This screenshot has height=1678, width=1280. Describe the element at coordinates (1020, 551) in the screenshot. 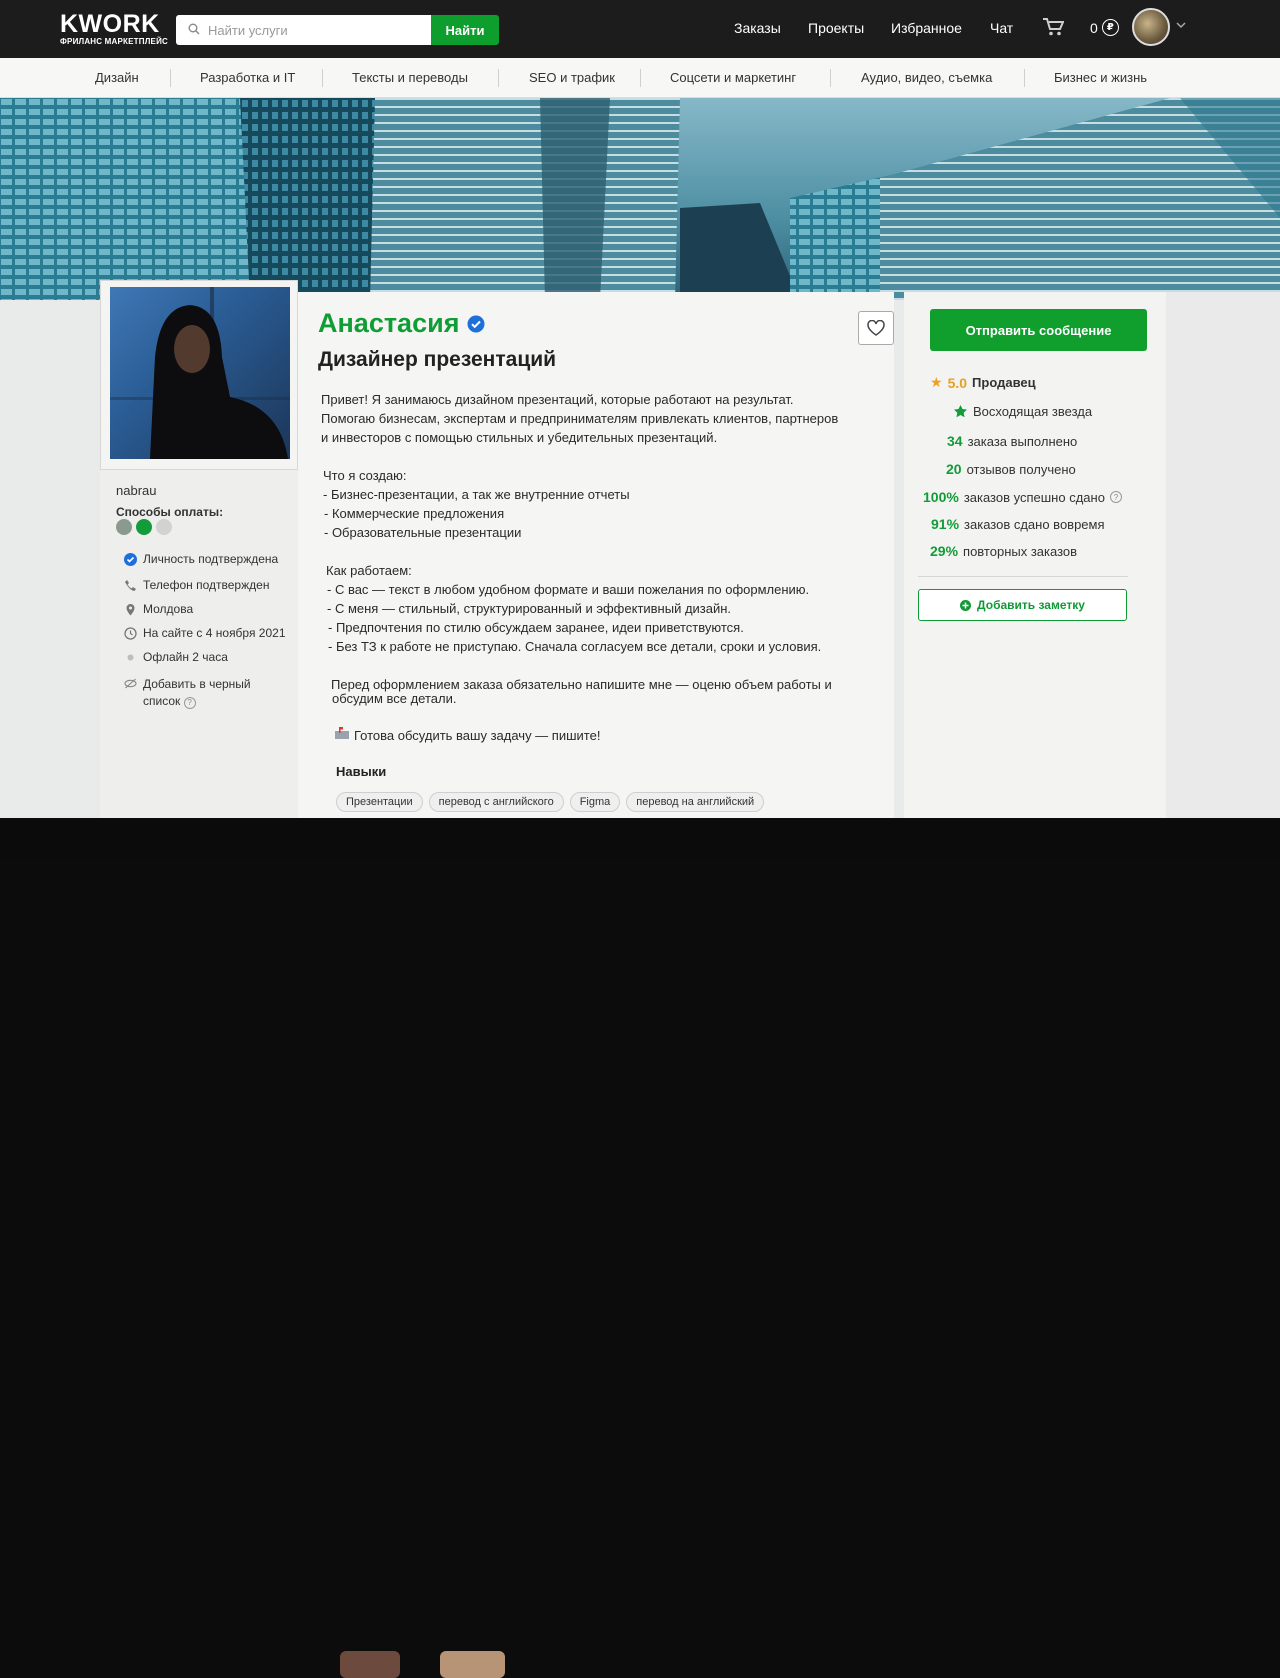

I see `stat-label: повторных заказов` at that location.